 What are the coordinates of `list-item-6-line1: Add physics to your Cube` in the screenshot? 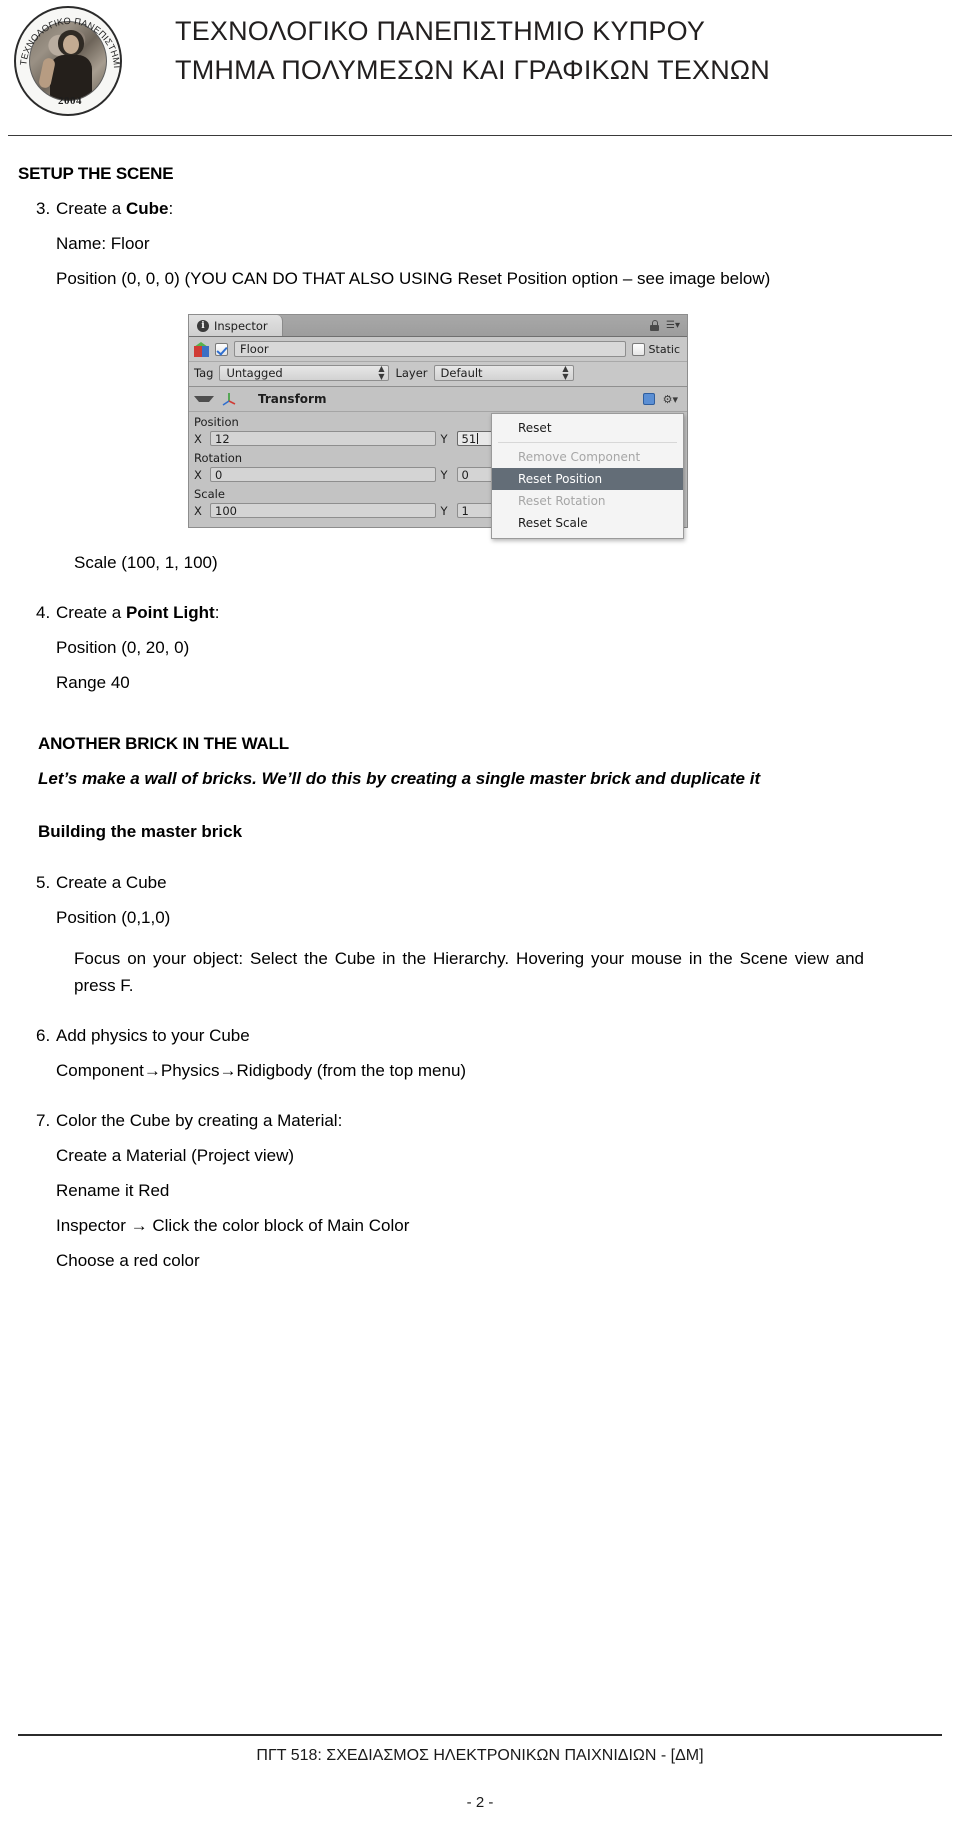 It's located at (153, 1035).